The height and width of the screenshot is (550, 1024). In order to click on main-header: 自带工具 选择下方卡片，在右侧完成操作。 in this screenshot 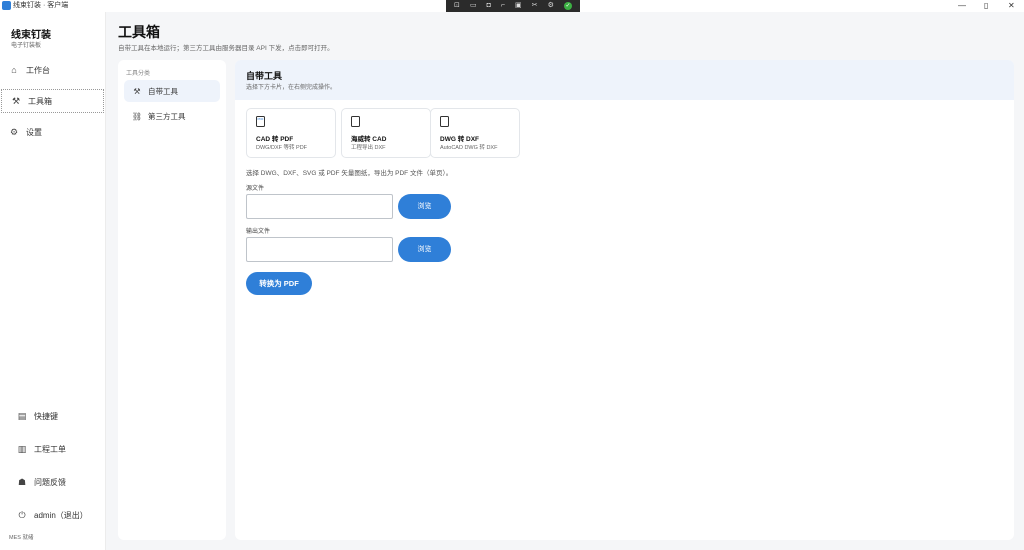, I will do `click(624, 80)`.